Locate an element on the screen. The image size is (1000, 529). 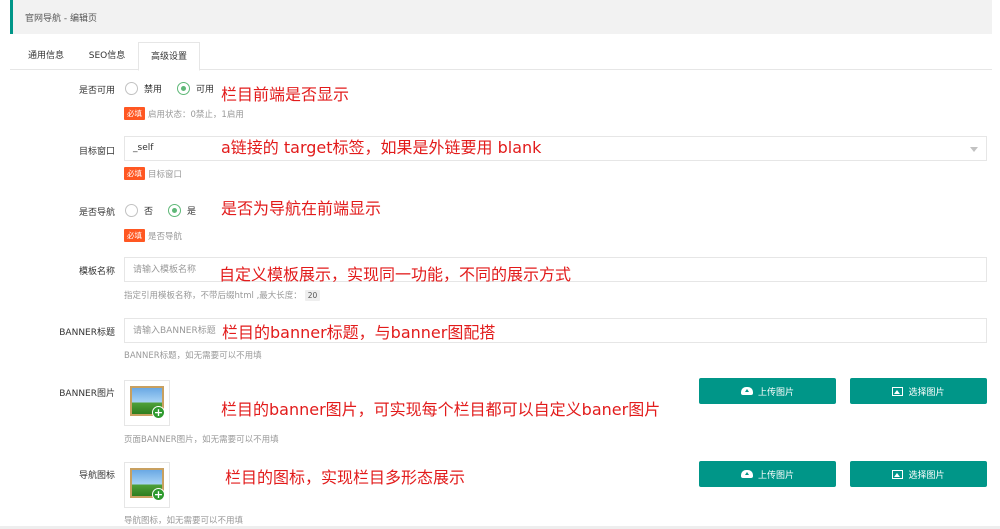
is-nav-option-no: 否 is located at coordinates (139, 210).